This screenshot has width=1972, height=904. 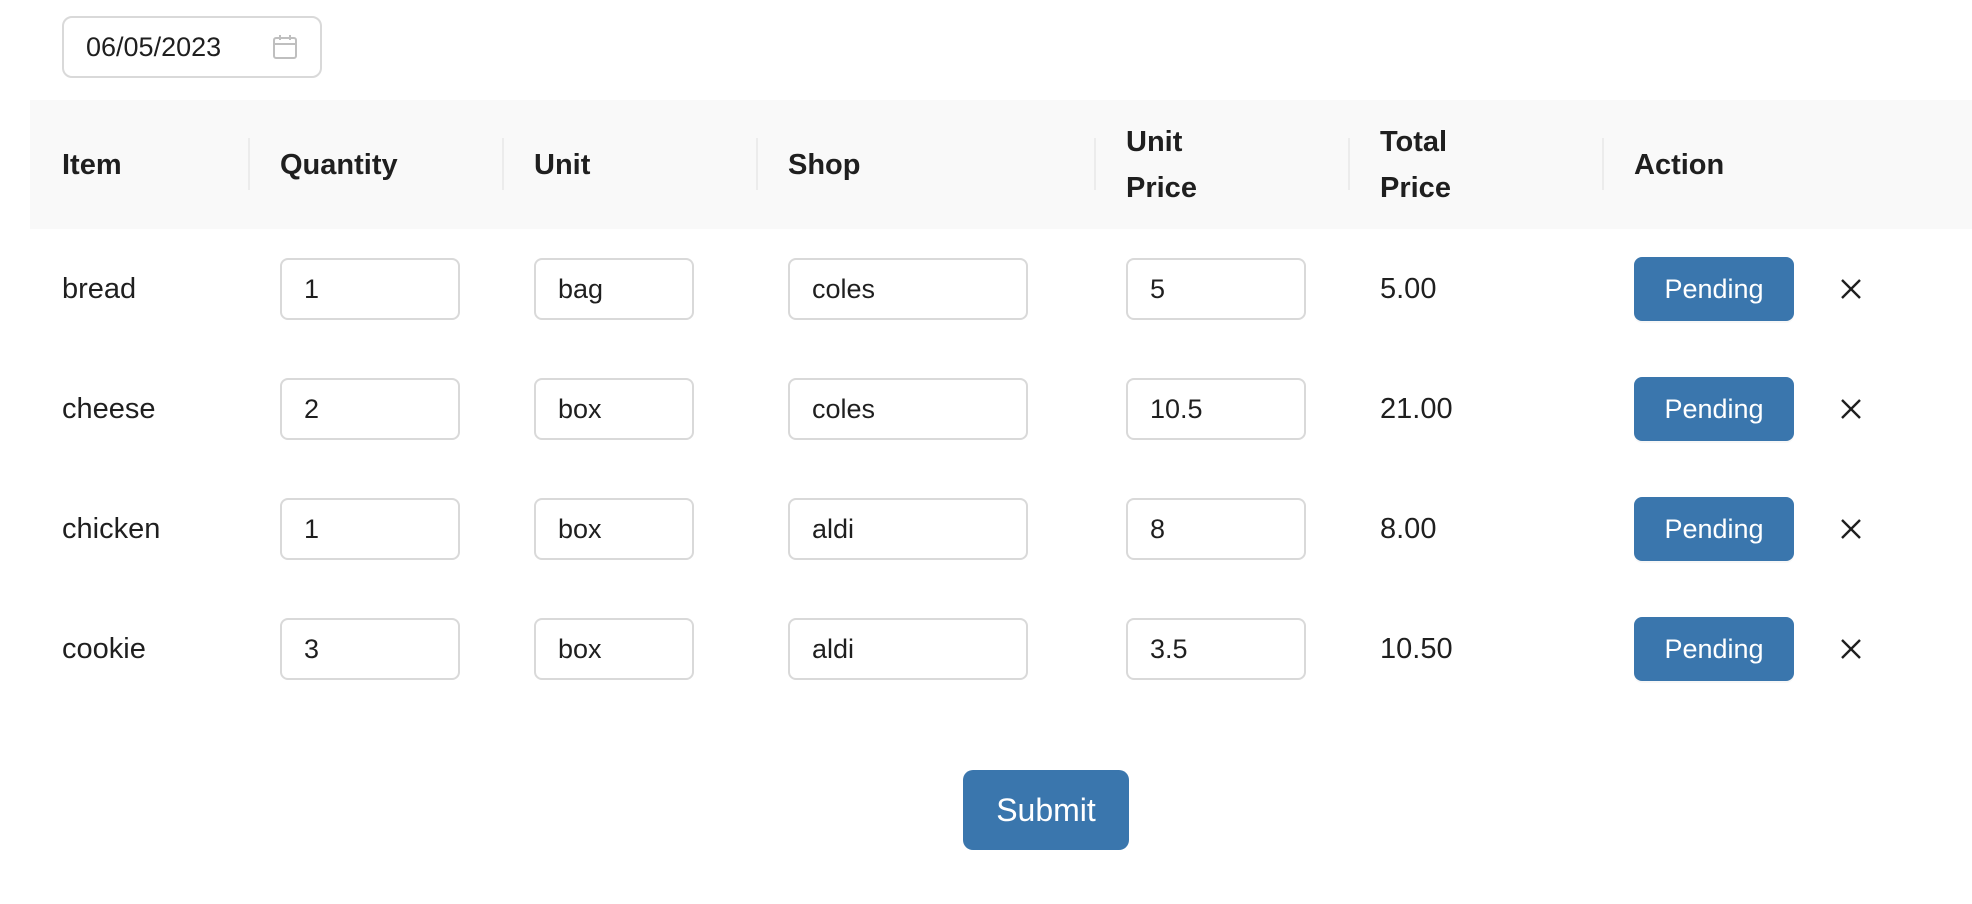 I want to click on date-picker, so click(x=192, y=47).